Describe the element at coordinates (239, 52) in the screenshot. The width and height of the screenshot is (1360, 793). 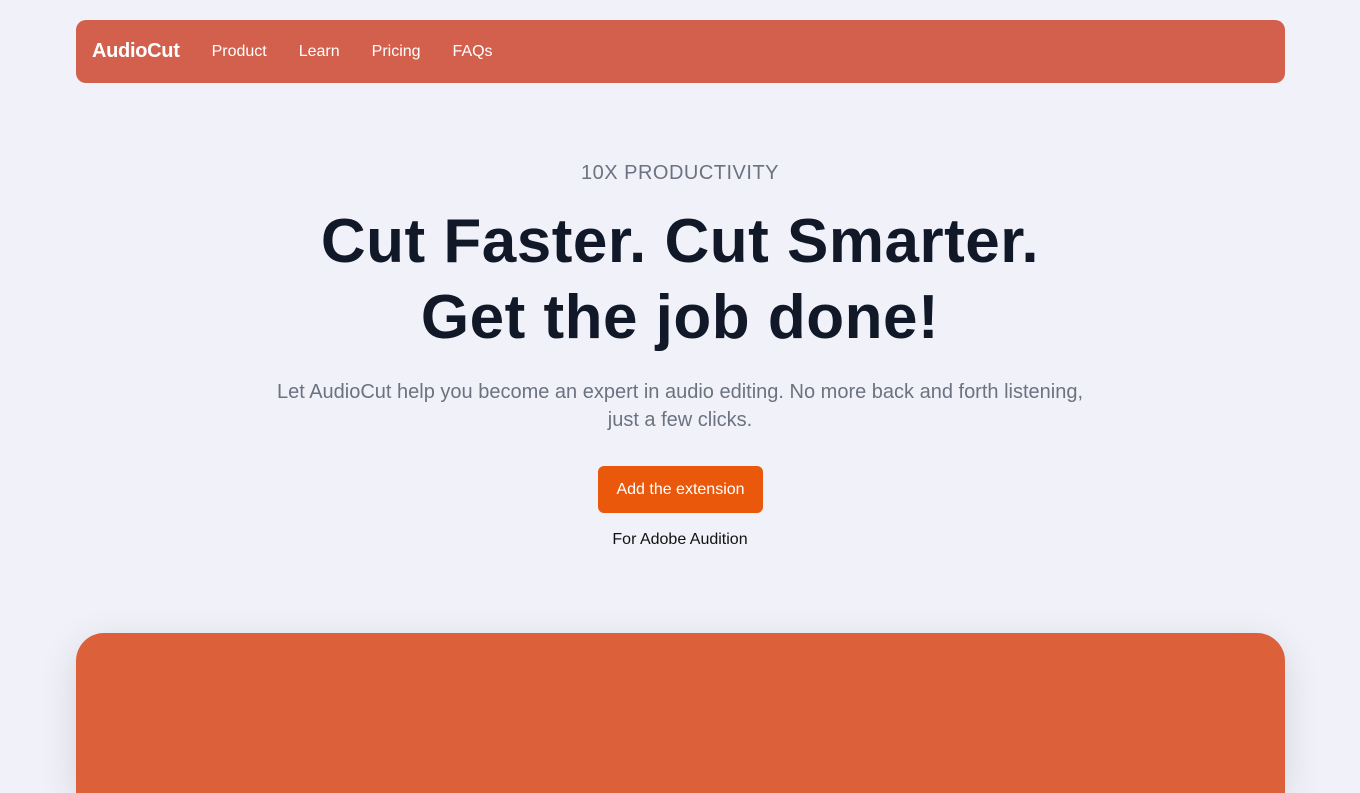
I see `nav-link-product: Product` at that location.